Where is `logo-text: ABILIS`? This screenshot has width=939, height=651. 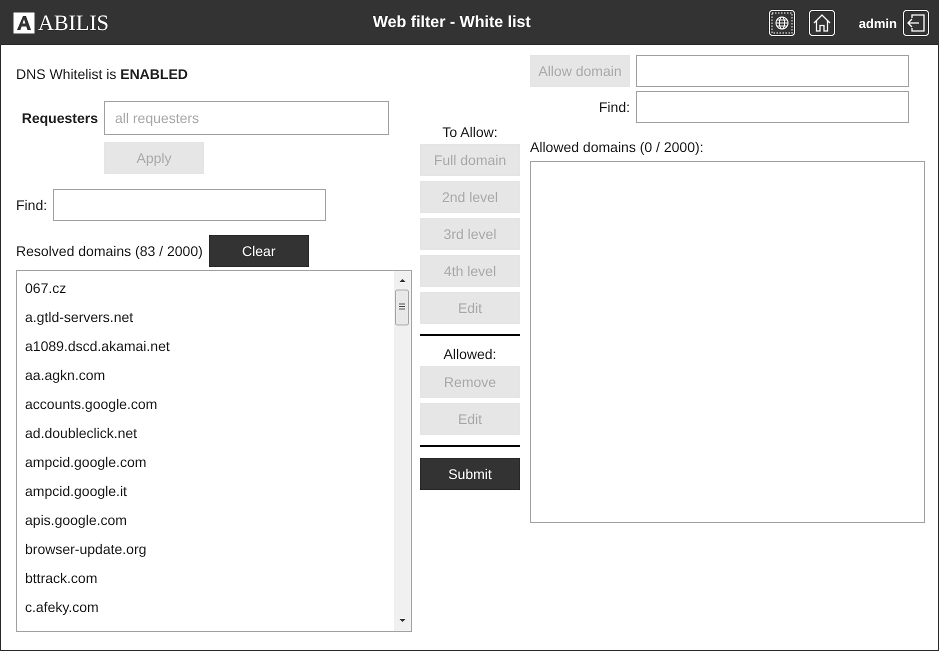 logo-text: ABILIS is located at coordinates (73, 23).